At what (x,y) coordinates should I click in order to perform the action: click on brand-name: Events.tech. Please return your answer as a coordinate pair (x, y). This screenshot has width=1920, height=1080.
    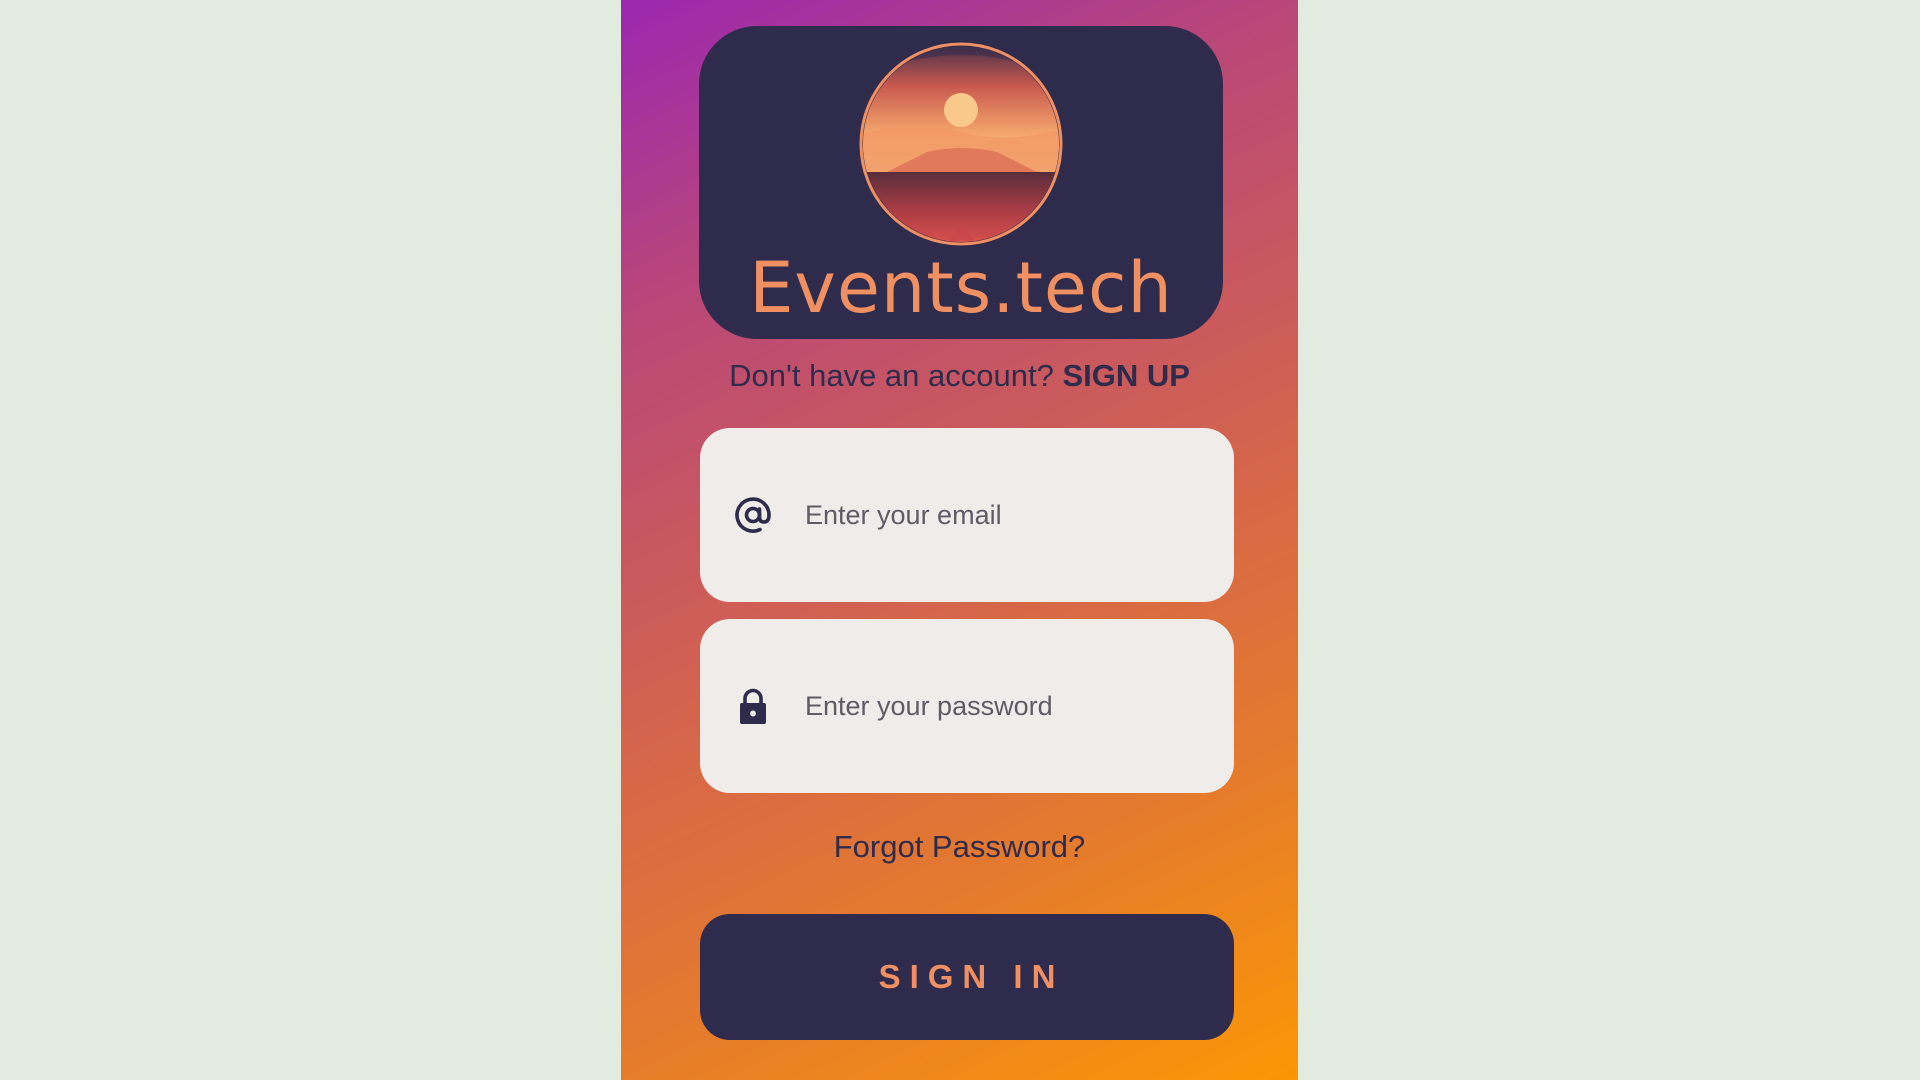
    Looking at the image, I should click on (961, 288).